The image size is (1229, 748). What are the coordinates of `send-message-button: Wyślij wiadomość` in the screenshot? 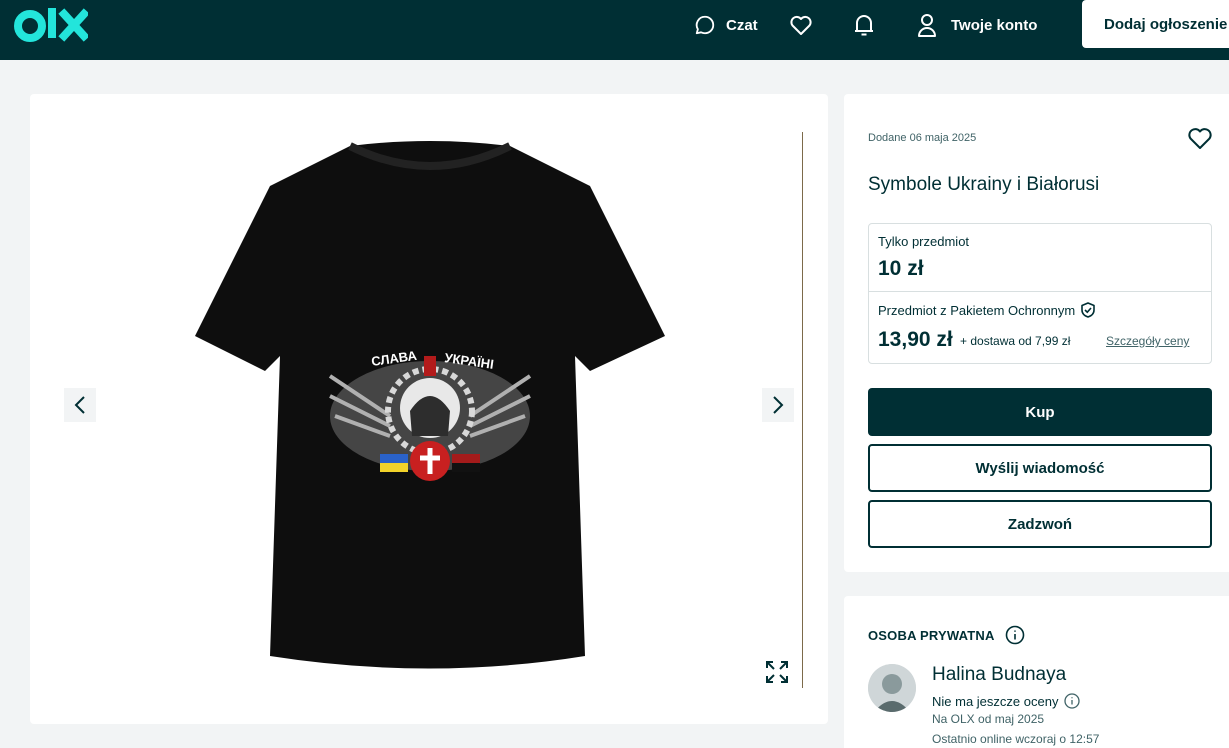 It's located at (1040, 468).